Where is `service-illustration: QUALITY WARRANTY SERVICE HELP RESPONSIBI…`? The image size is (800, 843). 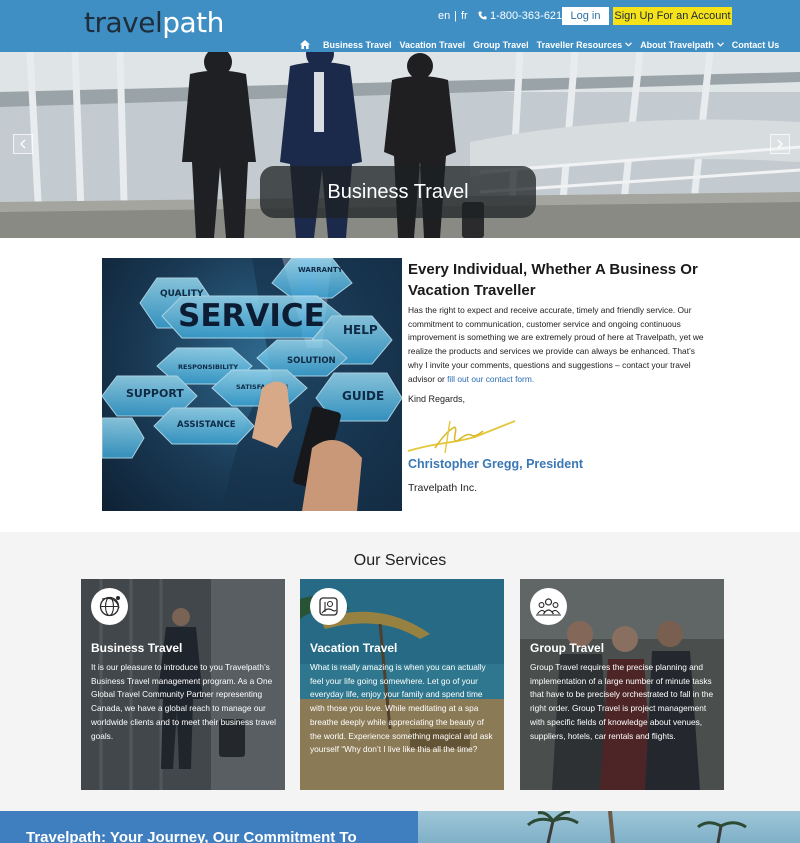
service-illustration: QUALITY WARRANTY SERVICE HELP RESPONSIBI… is located at coordinates (252, 384).